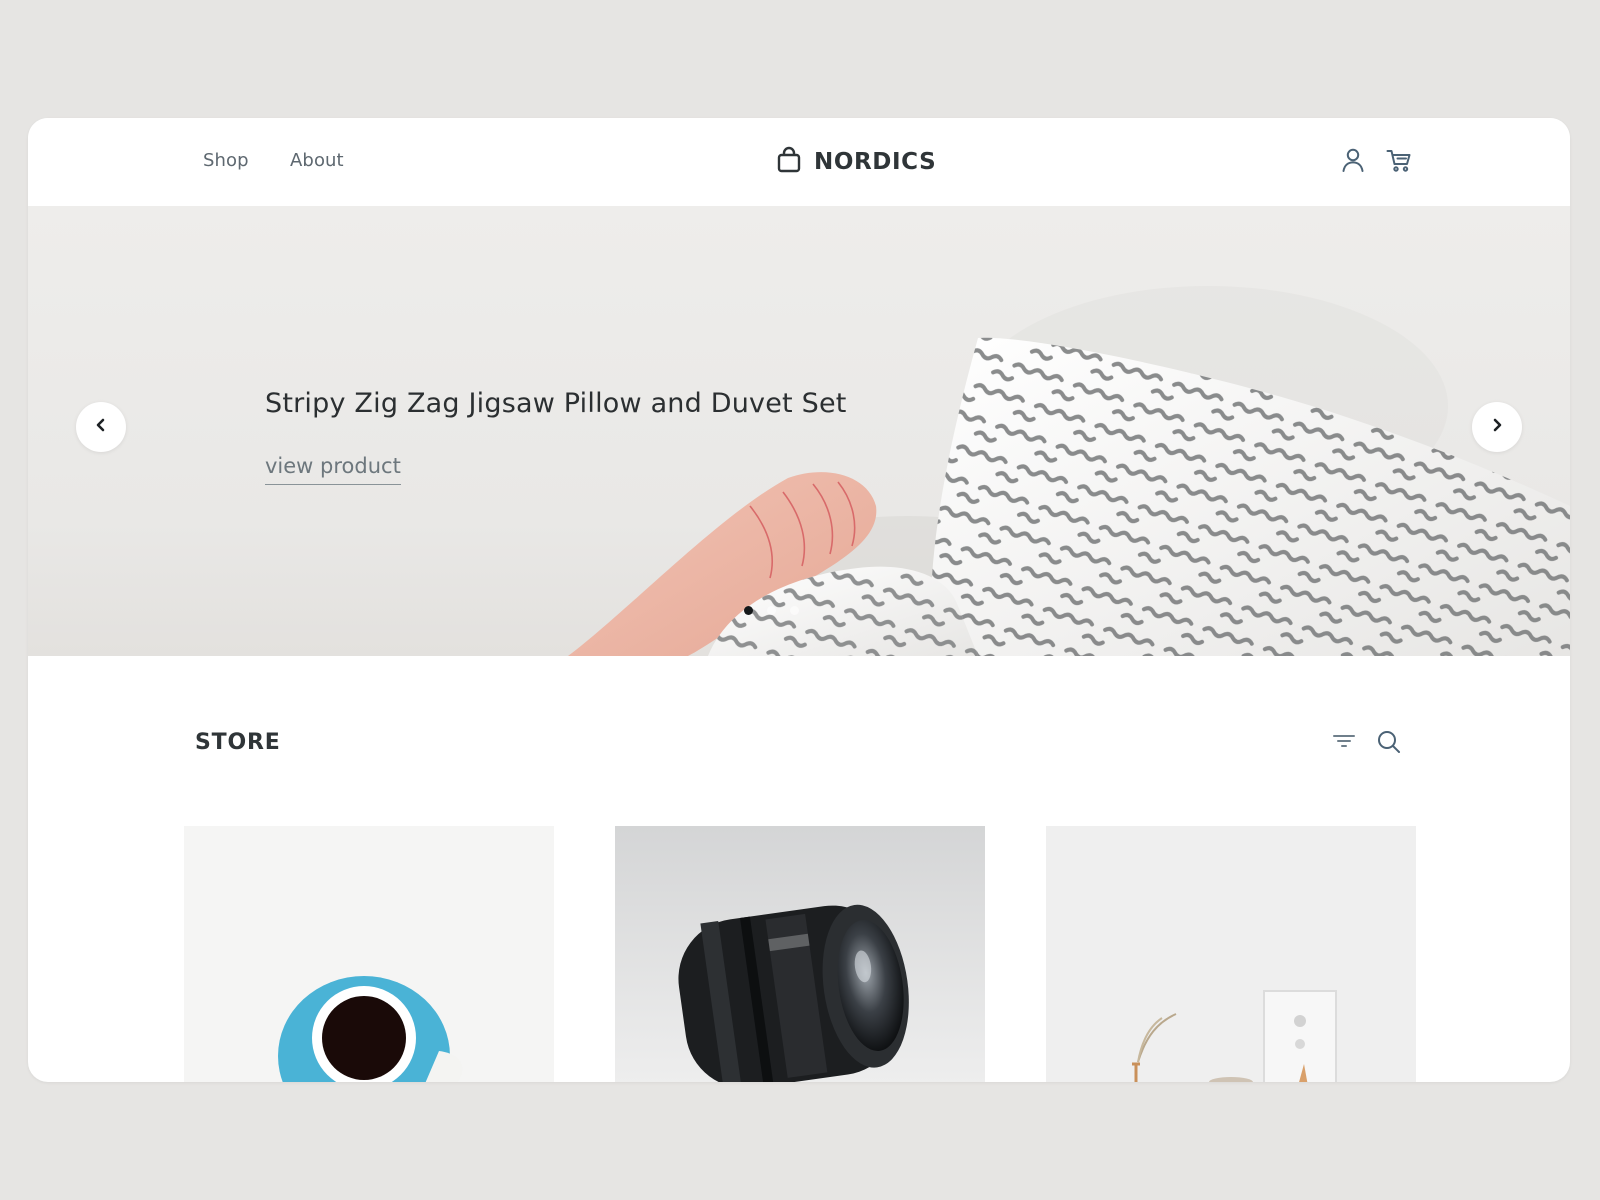 The image size is (1600, 1200). I want to click on cart-icon, so click(1399, 160).